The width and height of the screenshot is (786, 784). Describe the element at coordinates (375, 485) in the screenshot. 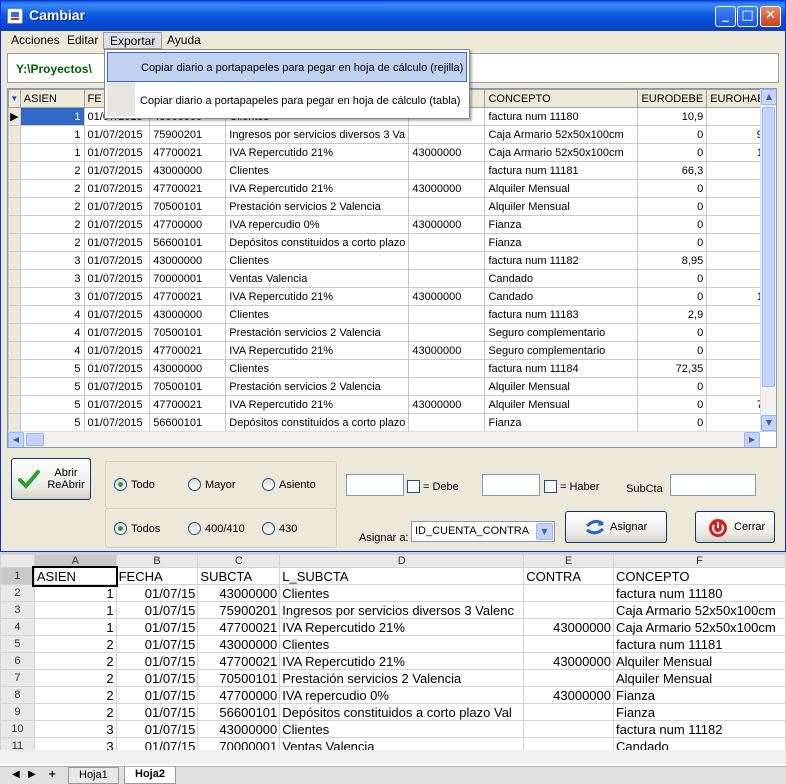

I see `debe-input` at that location.